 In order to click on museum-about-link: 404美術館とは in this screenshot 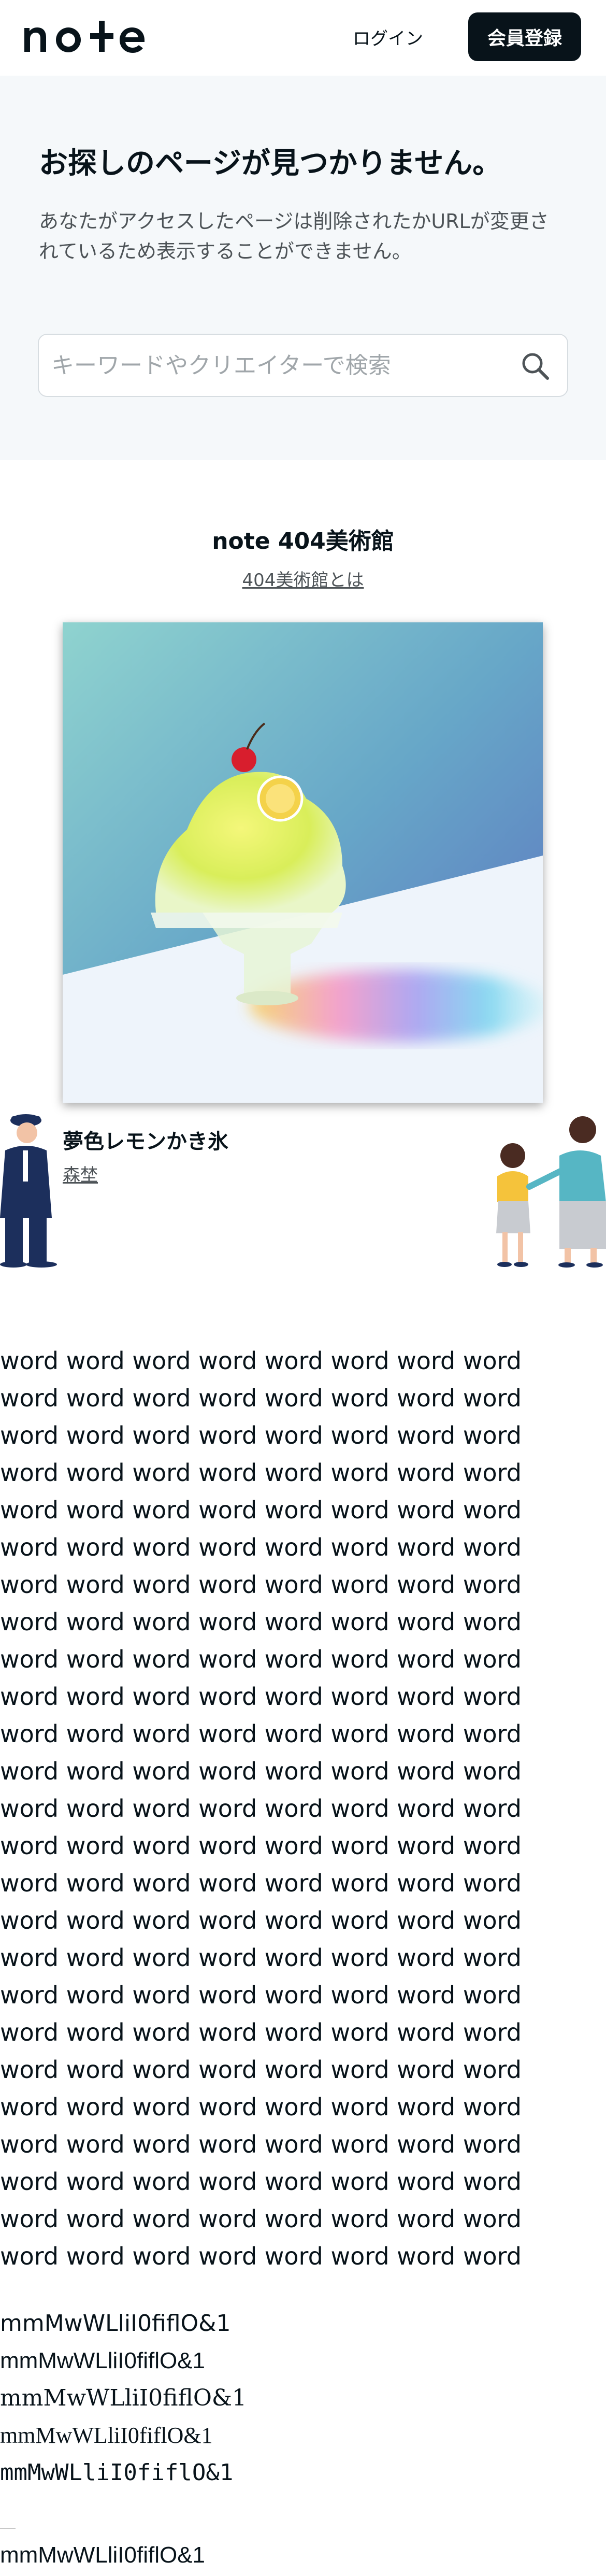, I will do `click(303, 578)`.